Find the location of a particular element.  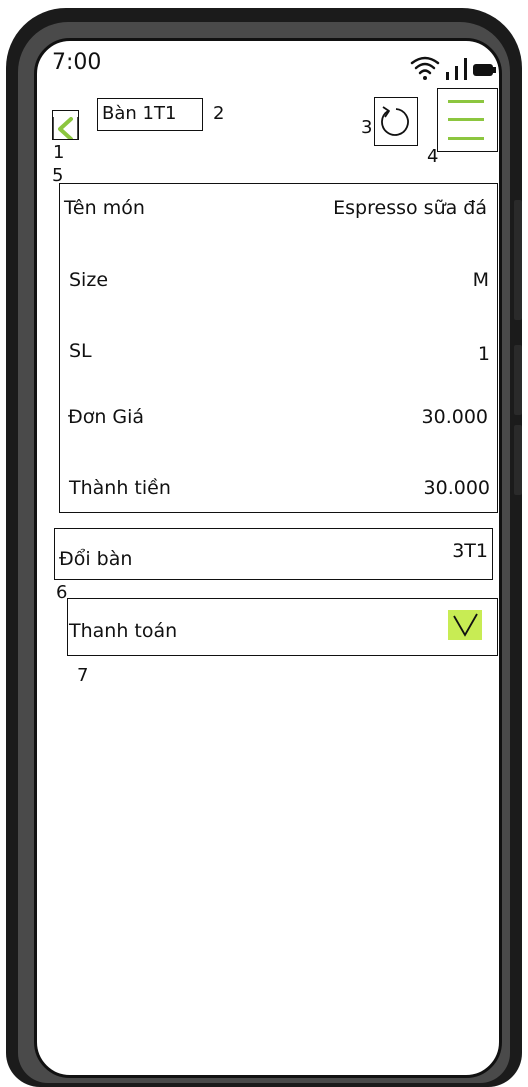

callout-7: 7 is located at coordinates (83, 675).